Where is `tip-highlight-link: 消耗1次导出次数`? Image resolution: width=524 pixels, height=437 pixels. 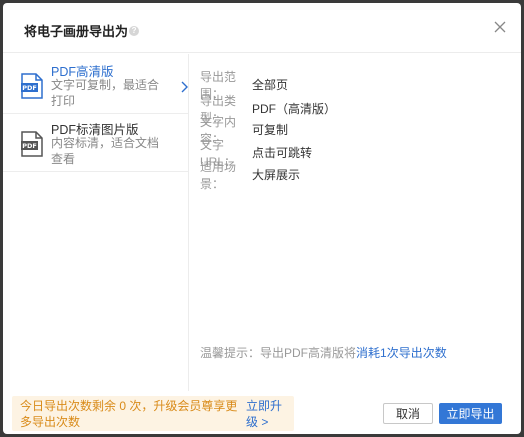 tip-highlight-link: 消耗1次导出次数 is located at coordinates (401, 353).